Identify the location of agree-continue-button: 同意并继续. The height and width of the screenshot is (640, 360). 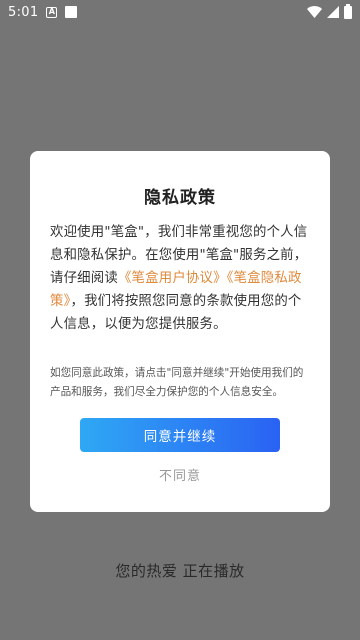
(180, 435).